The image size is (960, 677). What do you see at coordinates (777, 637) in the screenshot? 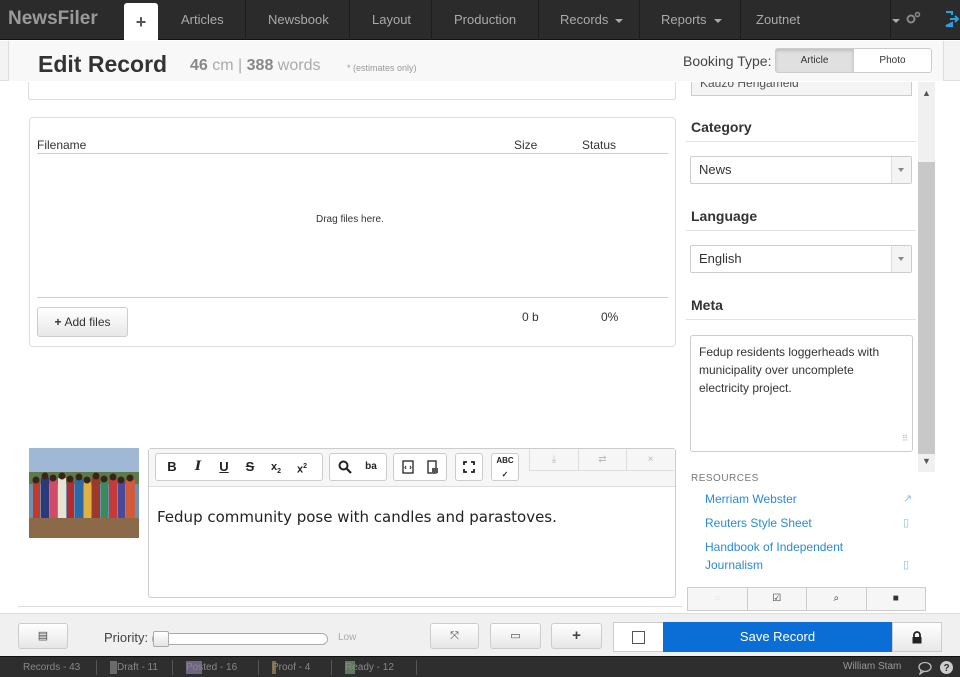
I see `save-record-button: Save Record` at bounding box center [777, 637].